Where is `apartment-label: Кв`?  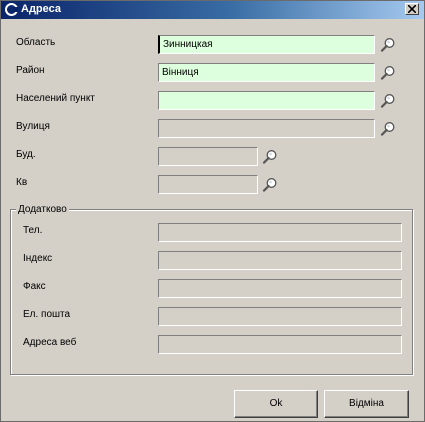 apartment-label: Кв is located at coordinates (22, 182).